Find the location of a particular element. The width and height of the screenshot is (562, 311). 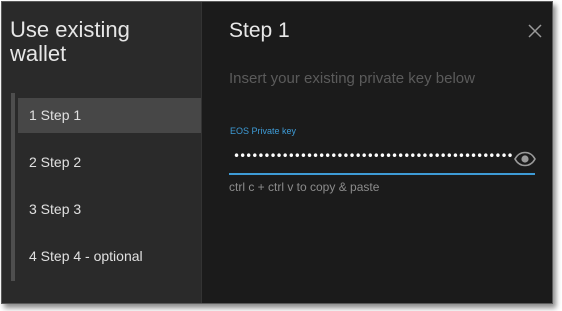

sidebar-item-step-4: 4 Step 4 - optional is located at coordinates (109, 256).